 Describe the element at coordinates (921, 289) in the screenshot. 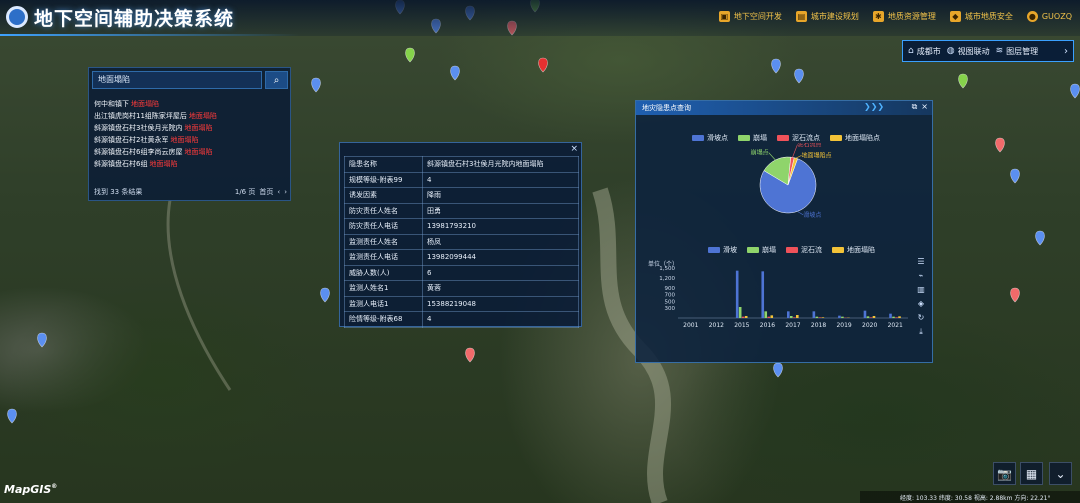

I see `bar-chart-icon: ▥` at that location.